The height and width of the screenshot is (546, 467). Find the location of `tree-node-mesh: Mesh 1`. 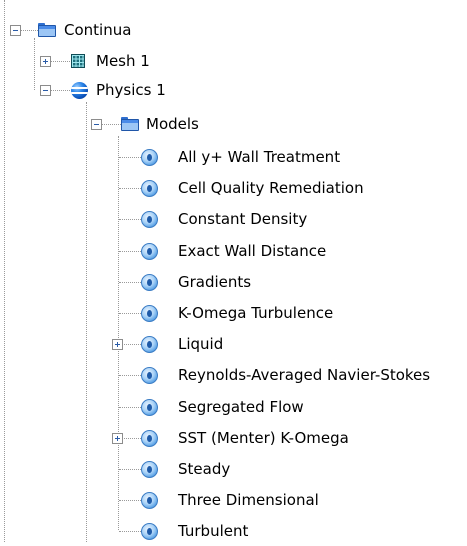

tree-node-mesh: Mesh 1 is located at coordinates (100, 61).